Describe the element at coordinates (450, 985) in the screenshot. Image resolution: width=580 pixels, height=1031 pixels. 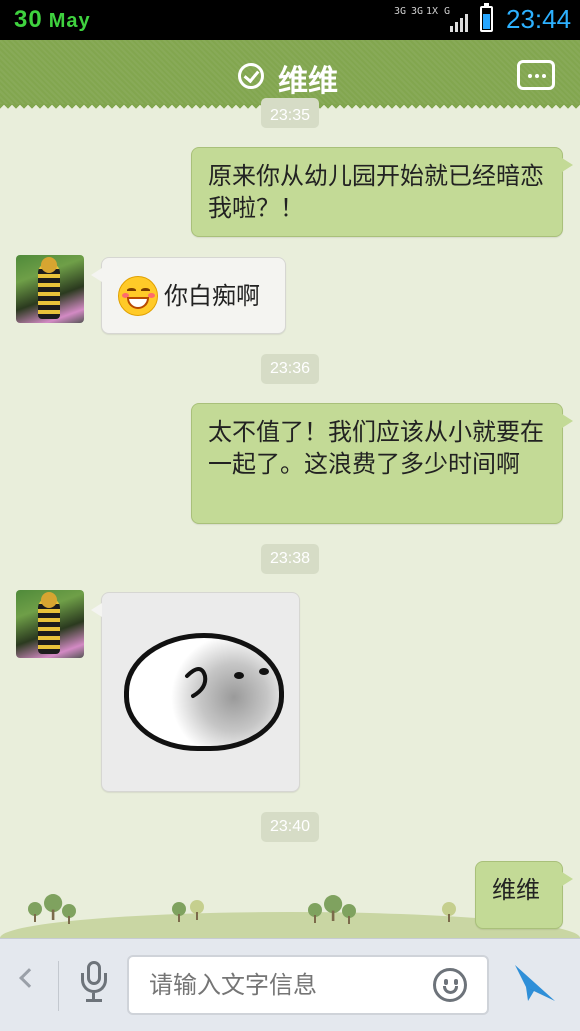
I see `smiley-icon` at that location.